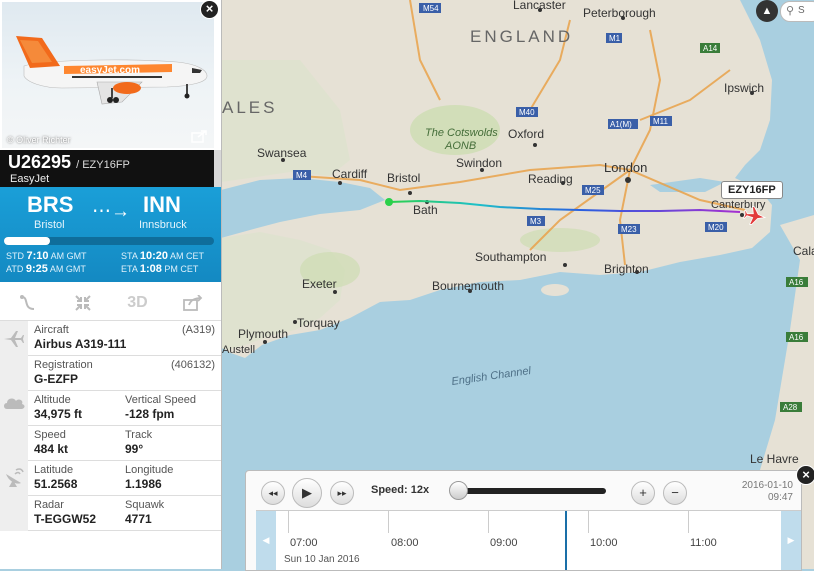 Image resolution: width=814 pixels, height=571 pixels. Describe the element at coordinates (82, 303) in the screenshot. I see `center-map-icon` at that location.